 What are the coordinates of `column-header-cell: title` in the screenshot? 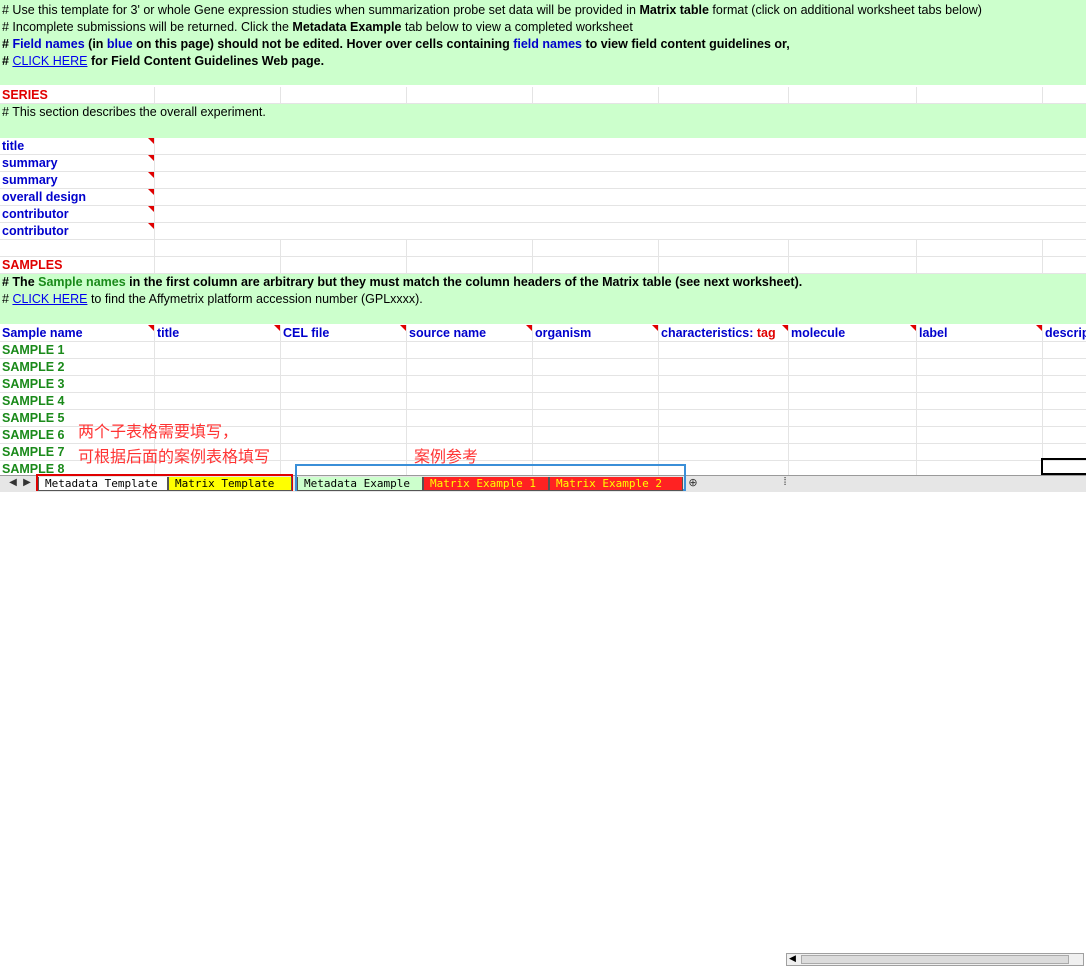 It's located at (218, 333).